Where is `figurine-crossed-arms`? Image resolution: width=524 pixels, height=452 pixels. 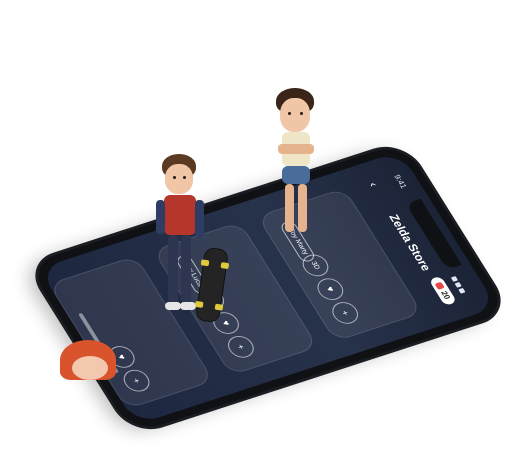 figurine-crossed-arms is located at coordinates (296, 149).